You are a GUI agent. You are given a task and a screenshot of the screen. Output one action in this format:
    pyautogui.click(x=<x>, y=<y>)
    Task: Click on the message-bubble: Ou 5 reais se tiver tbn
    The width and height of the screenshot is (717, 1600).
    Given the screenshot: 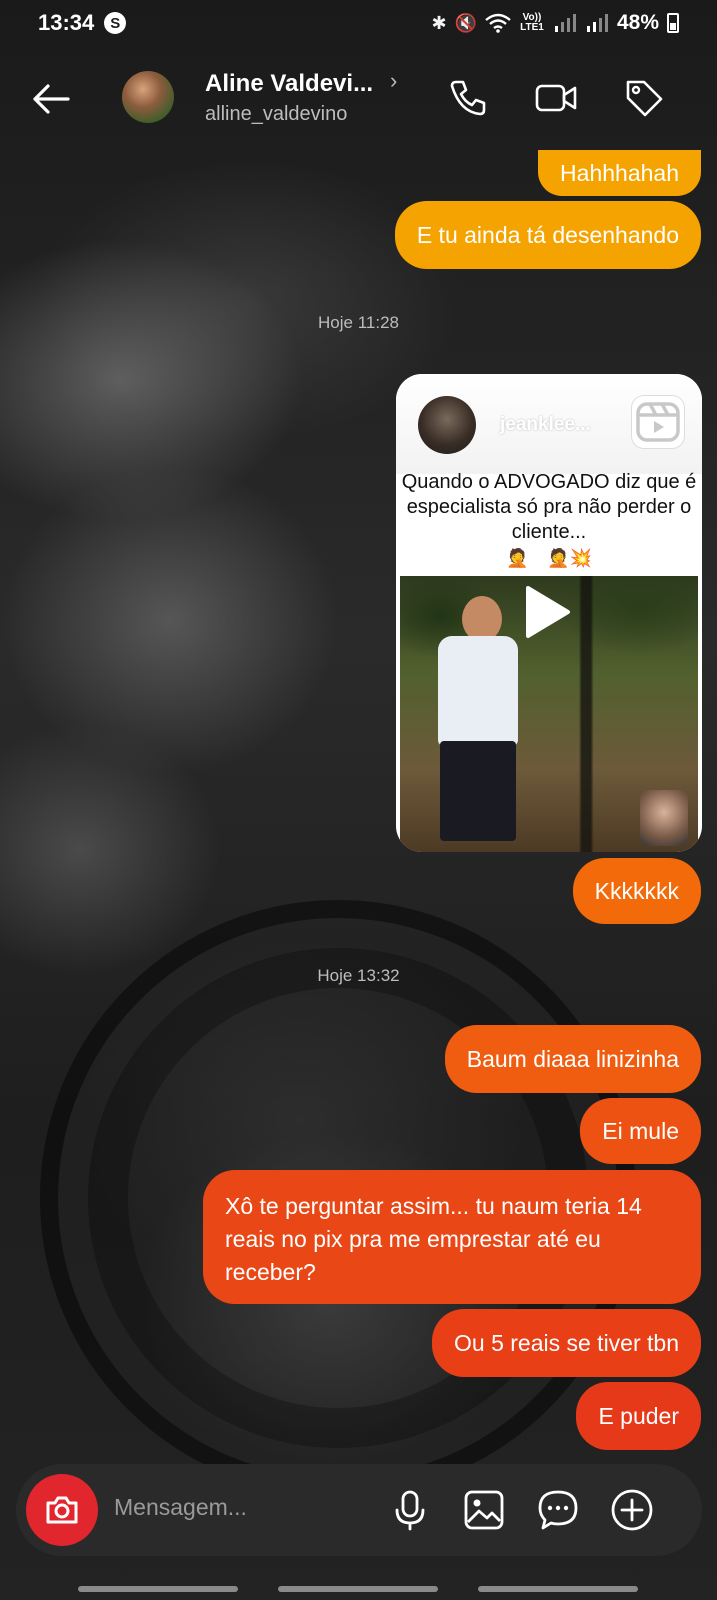 What is the action you would take?
    pyautogui.click(x=566, y=1343)
    